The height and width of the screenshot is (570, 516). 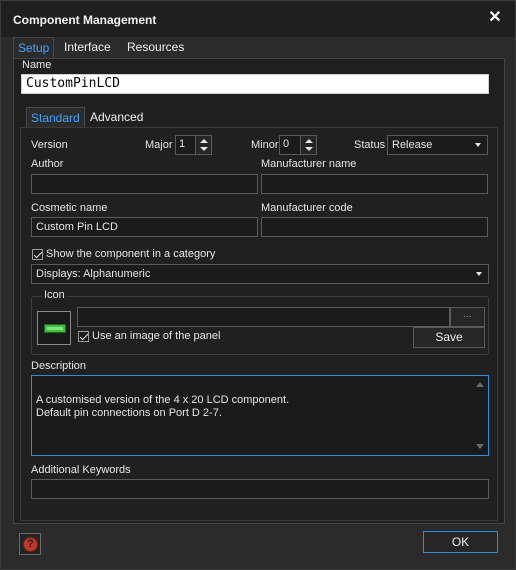 I want to click on status-select: Release, so click(x=437, y=145).